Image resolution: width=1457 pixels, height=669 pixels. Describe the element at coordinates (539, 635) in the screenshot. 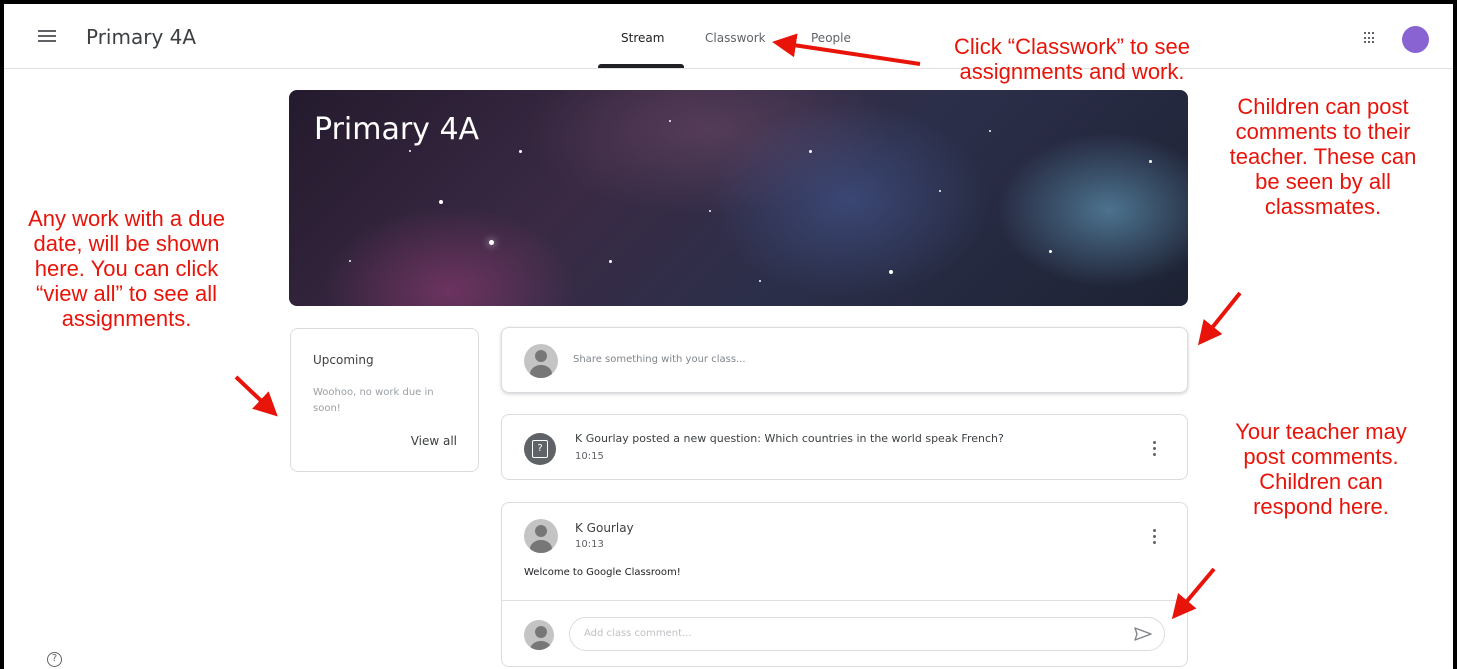

I see `commenter-avatar` at that location.